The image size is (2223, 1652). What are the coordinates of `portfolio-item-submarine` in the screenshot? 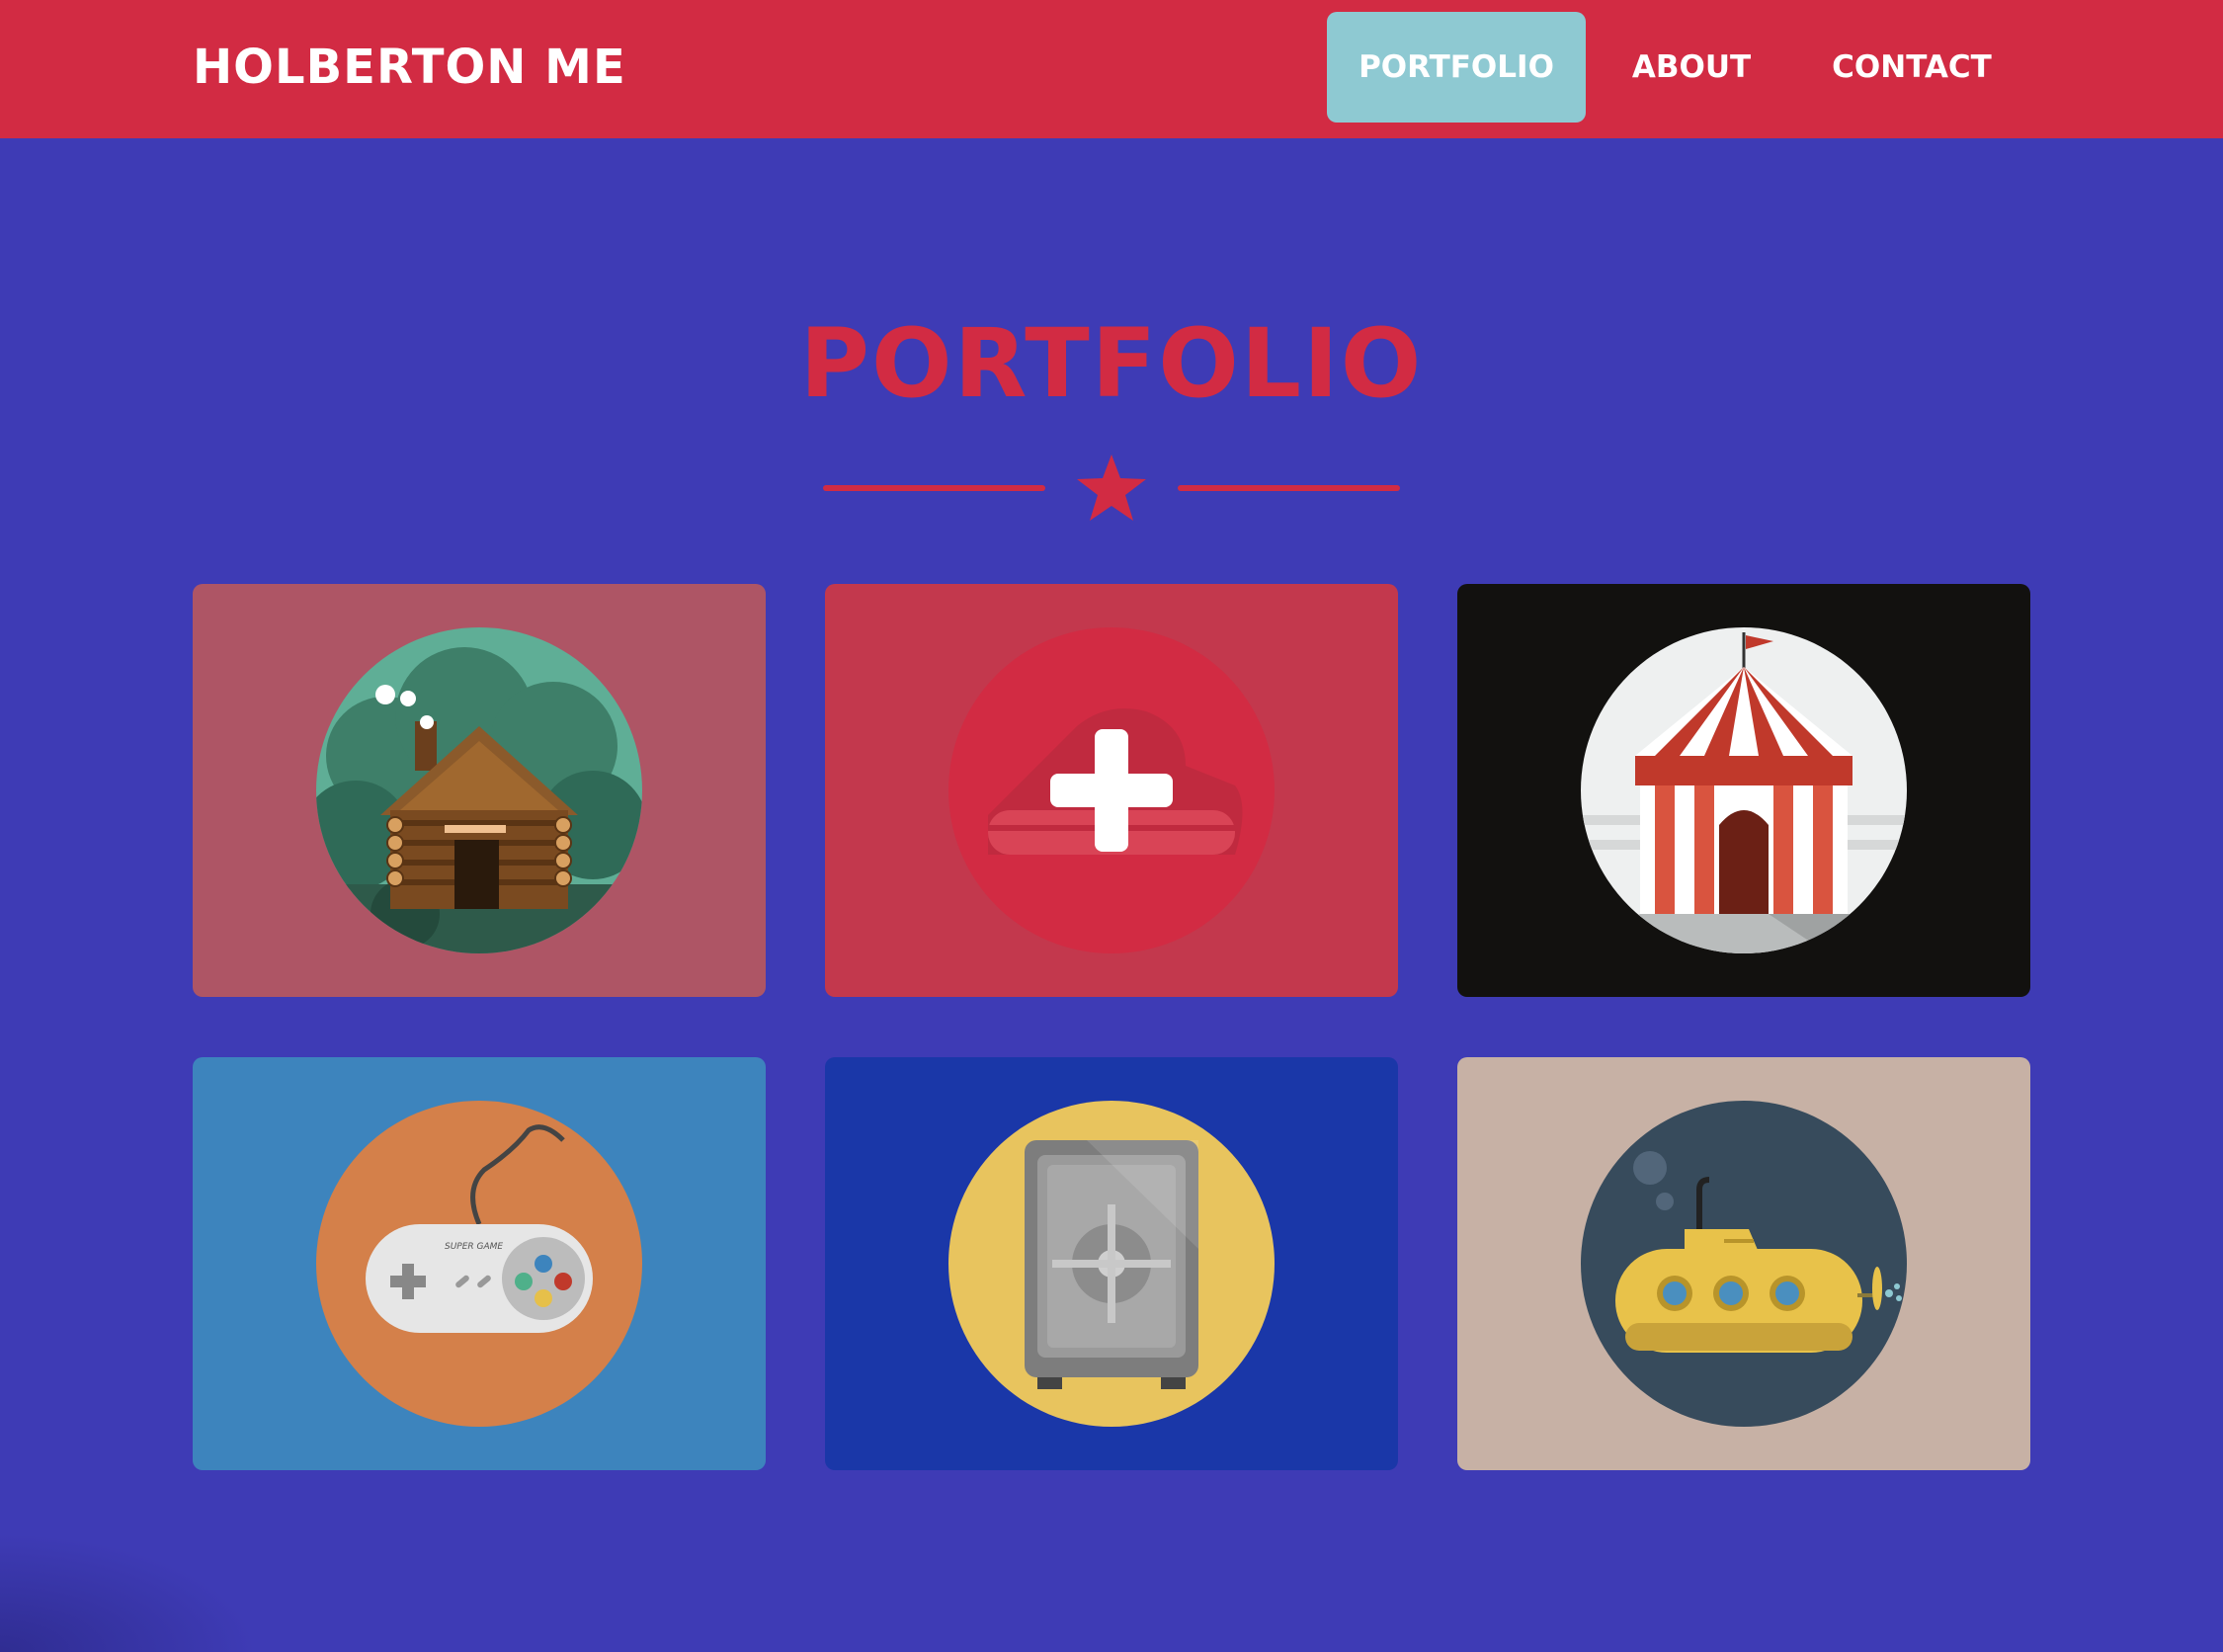 It's located at (1743, 1263).